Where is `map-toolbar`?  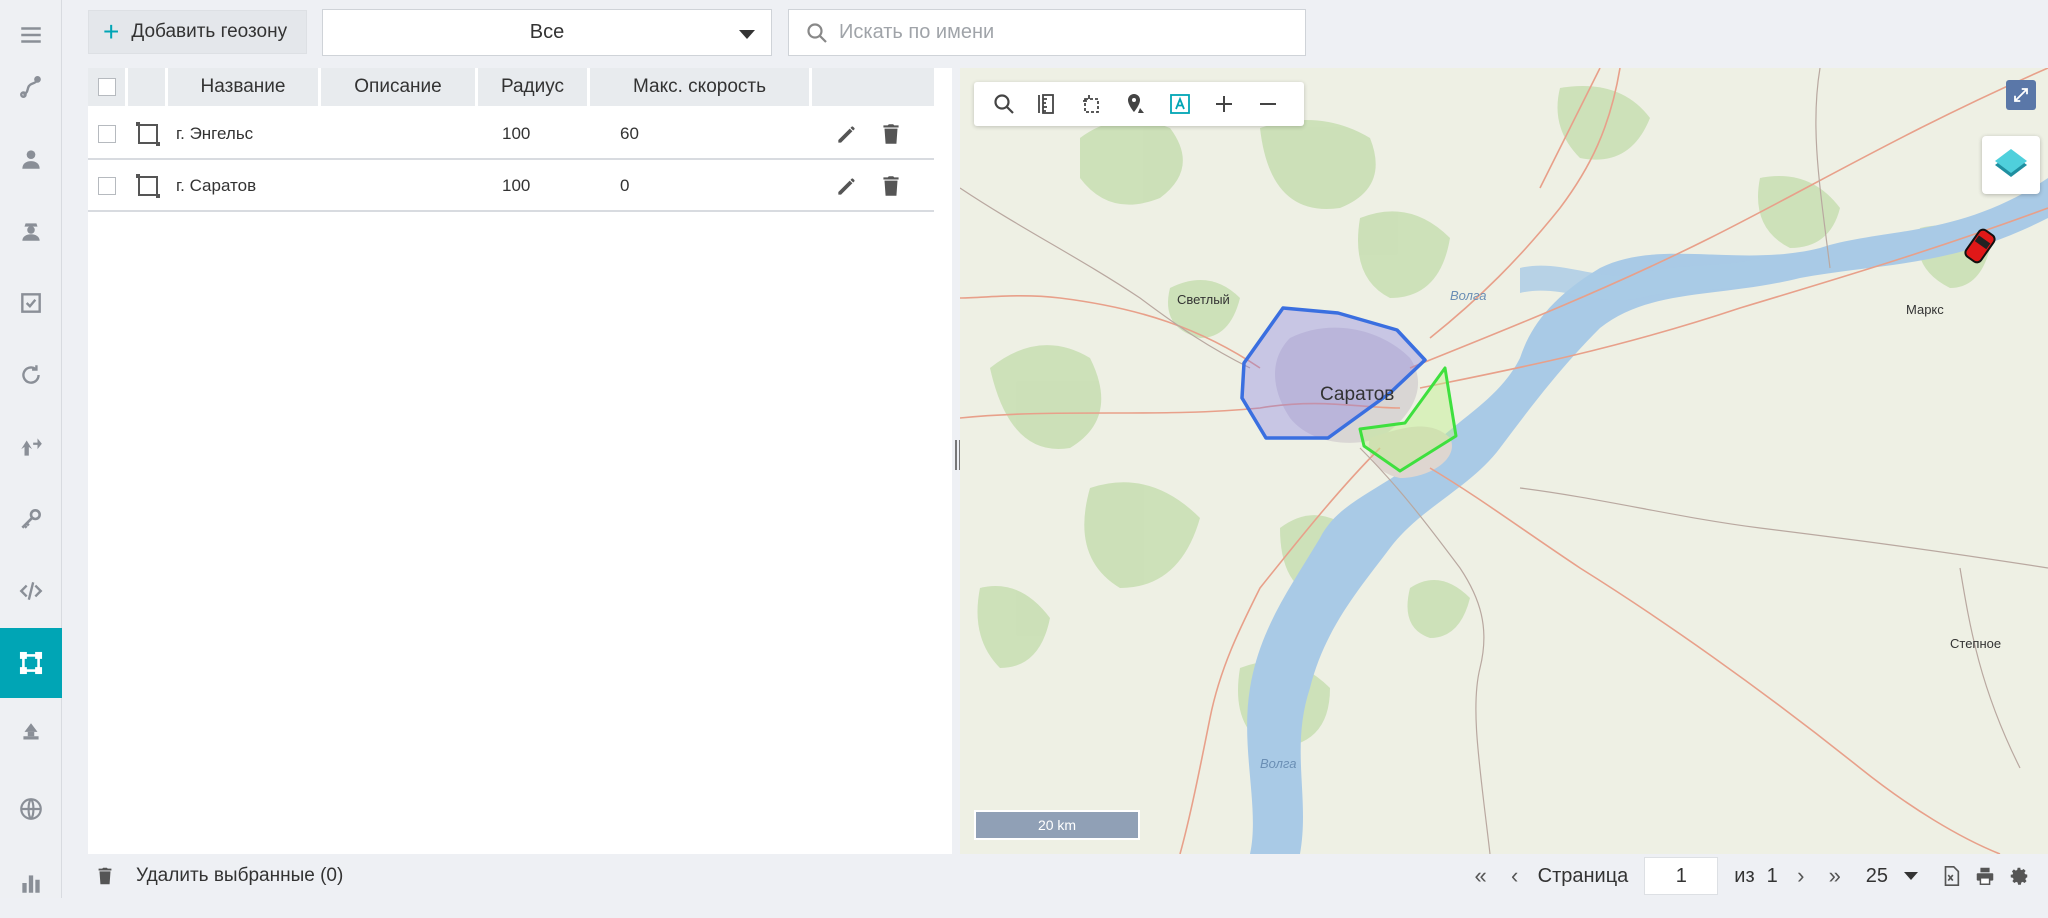
map-toolbar is located at coordinates (1139, 104).